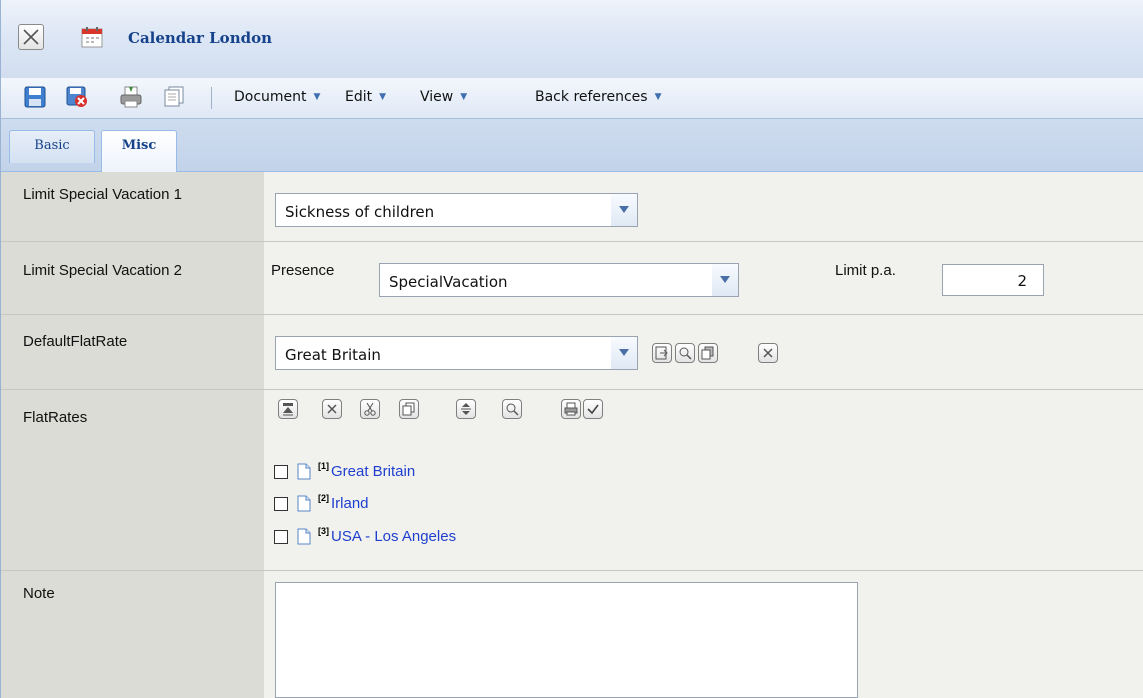 The image size is (1143, 698). I want to click on print-button, so click(571, 409).